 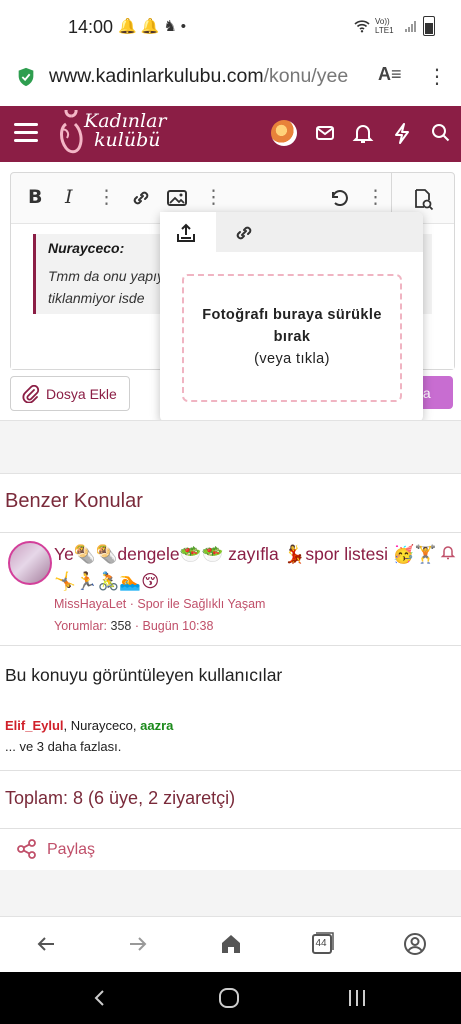 What do you see at coordinates (63, 746) in the screenshot?
I see `viewers-more: ... ve 3 daha fazlası.` at bounding box center [63, 746].